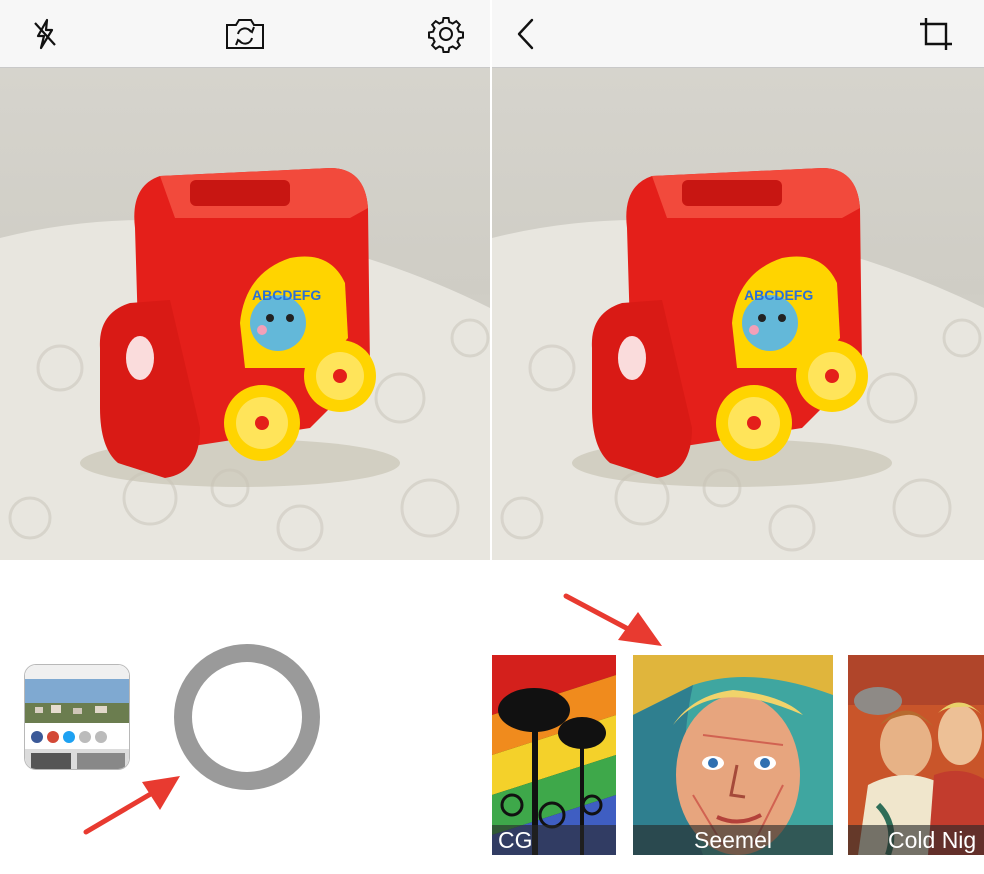 This screenshot has height=874, width=984. I want to click on settings-button, so click(446, 34).